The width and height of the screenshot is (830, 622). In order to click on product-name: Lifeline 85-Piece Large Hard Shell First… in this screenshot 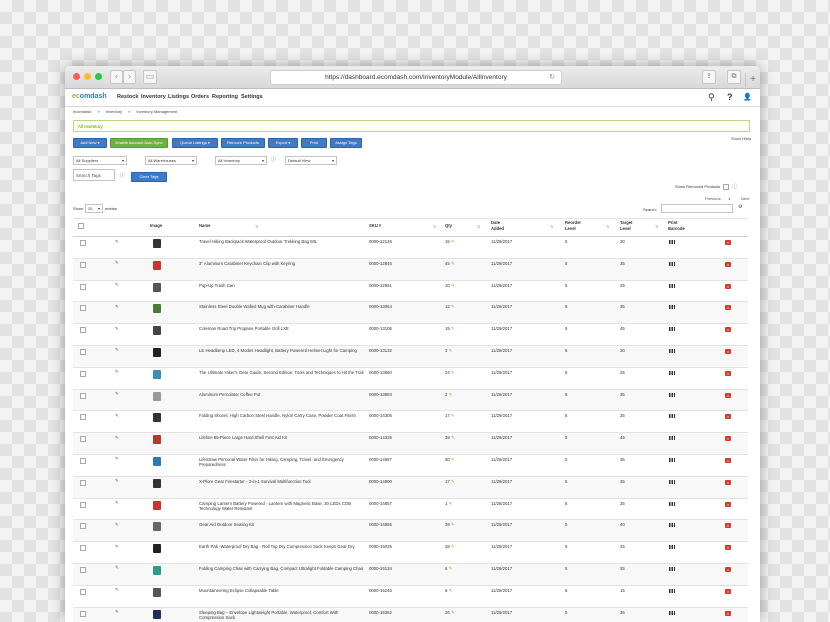, I will do `click(281, 437)`.